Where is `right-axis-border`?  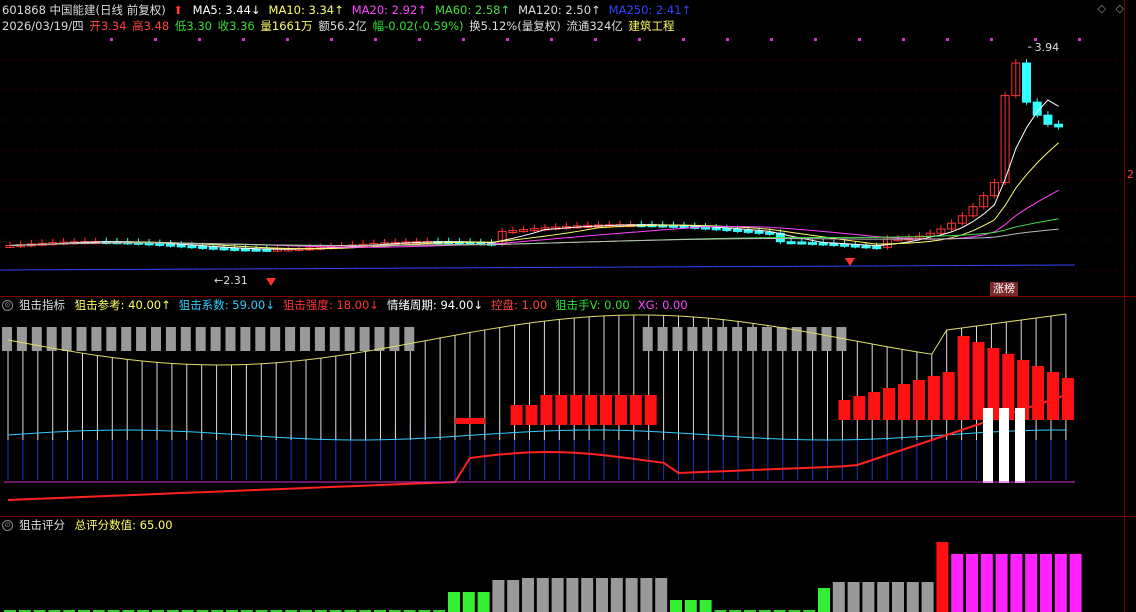 right-axis-border is located at coordinates (1124, 306).